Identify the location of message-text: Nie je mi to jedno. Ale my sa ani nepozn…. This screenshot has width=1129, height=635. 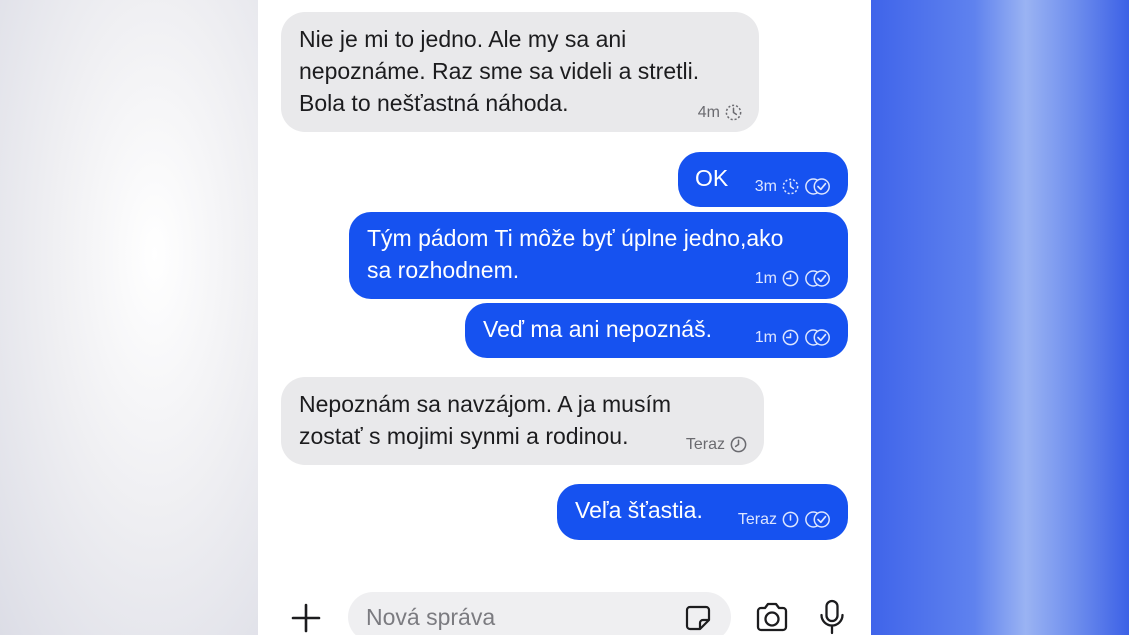
(499, 71).